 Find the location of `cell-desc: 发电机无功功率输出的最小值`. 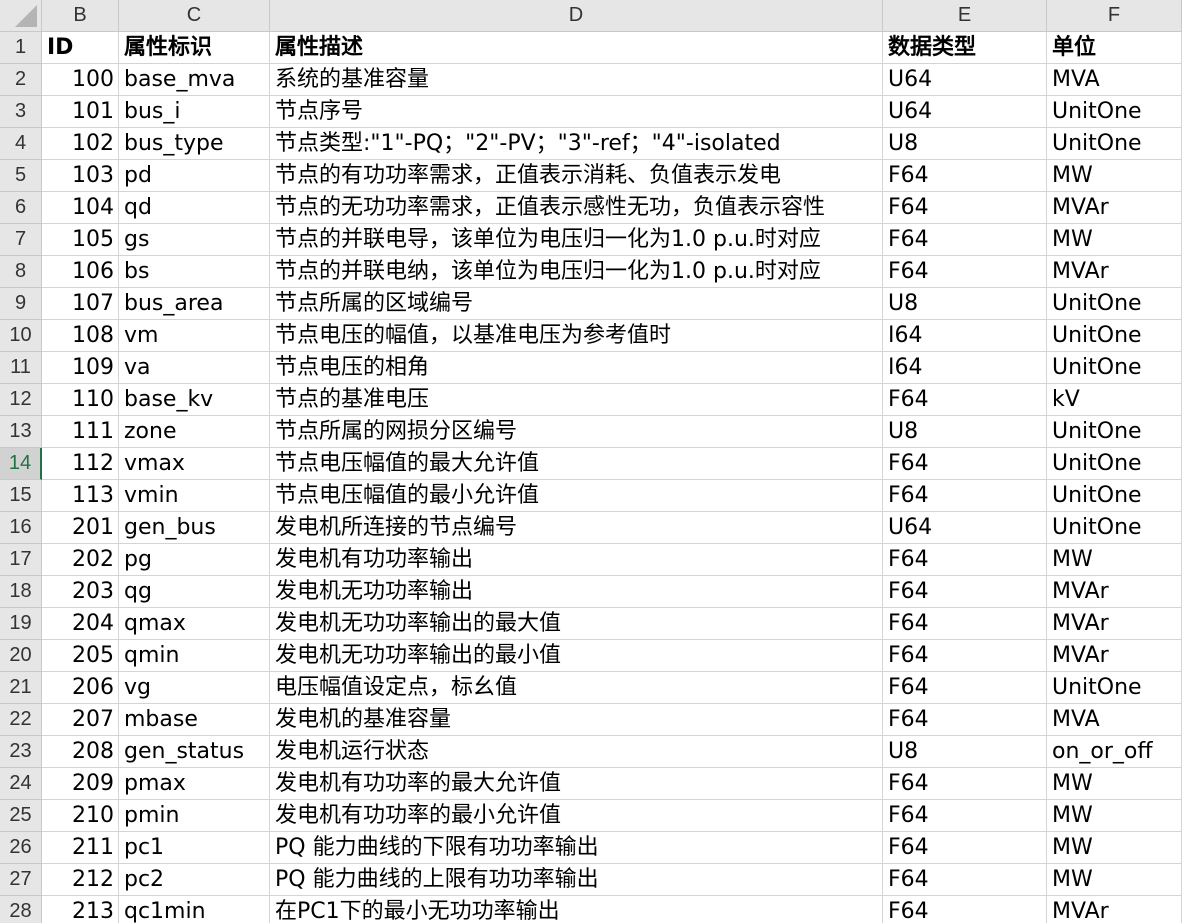

cell-desc: 发电机无功功率输出的最小值 is located at coordinates (576, 656).